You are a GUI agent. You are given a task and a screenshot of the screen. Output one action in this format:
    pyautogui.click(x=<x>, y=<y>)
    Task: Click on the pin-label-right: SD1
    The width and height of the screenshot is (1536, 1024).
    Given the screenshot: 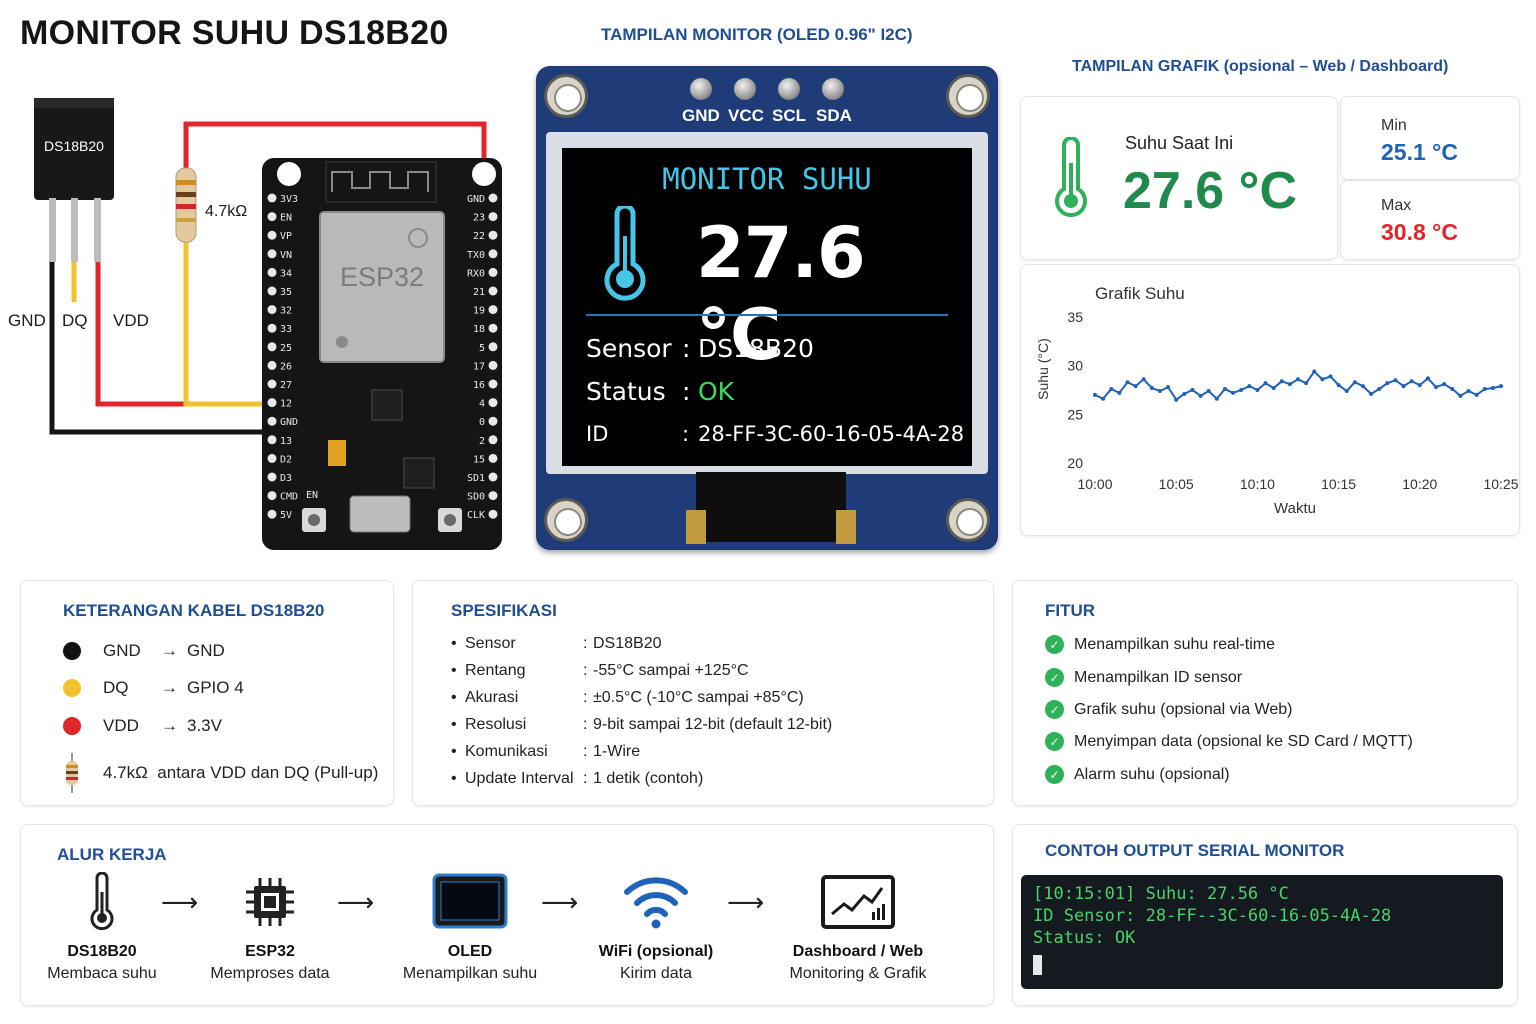 What is the action you would take?
    pyautogui.click(x=476, y=478)
    